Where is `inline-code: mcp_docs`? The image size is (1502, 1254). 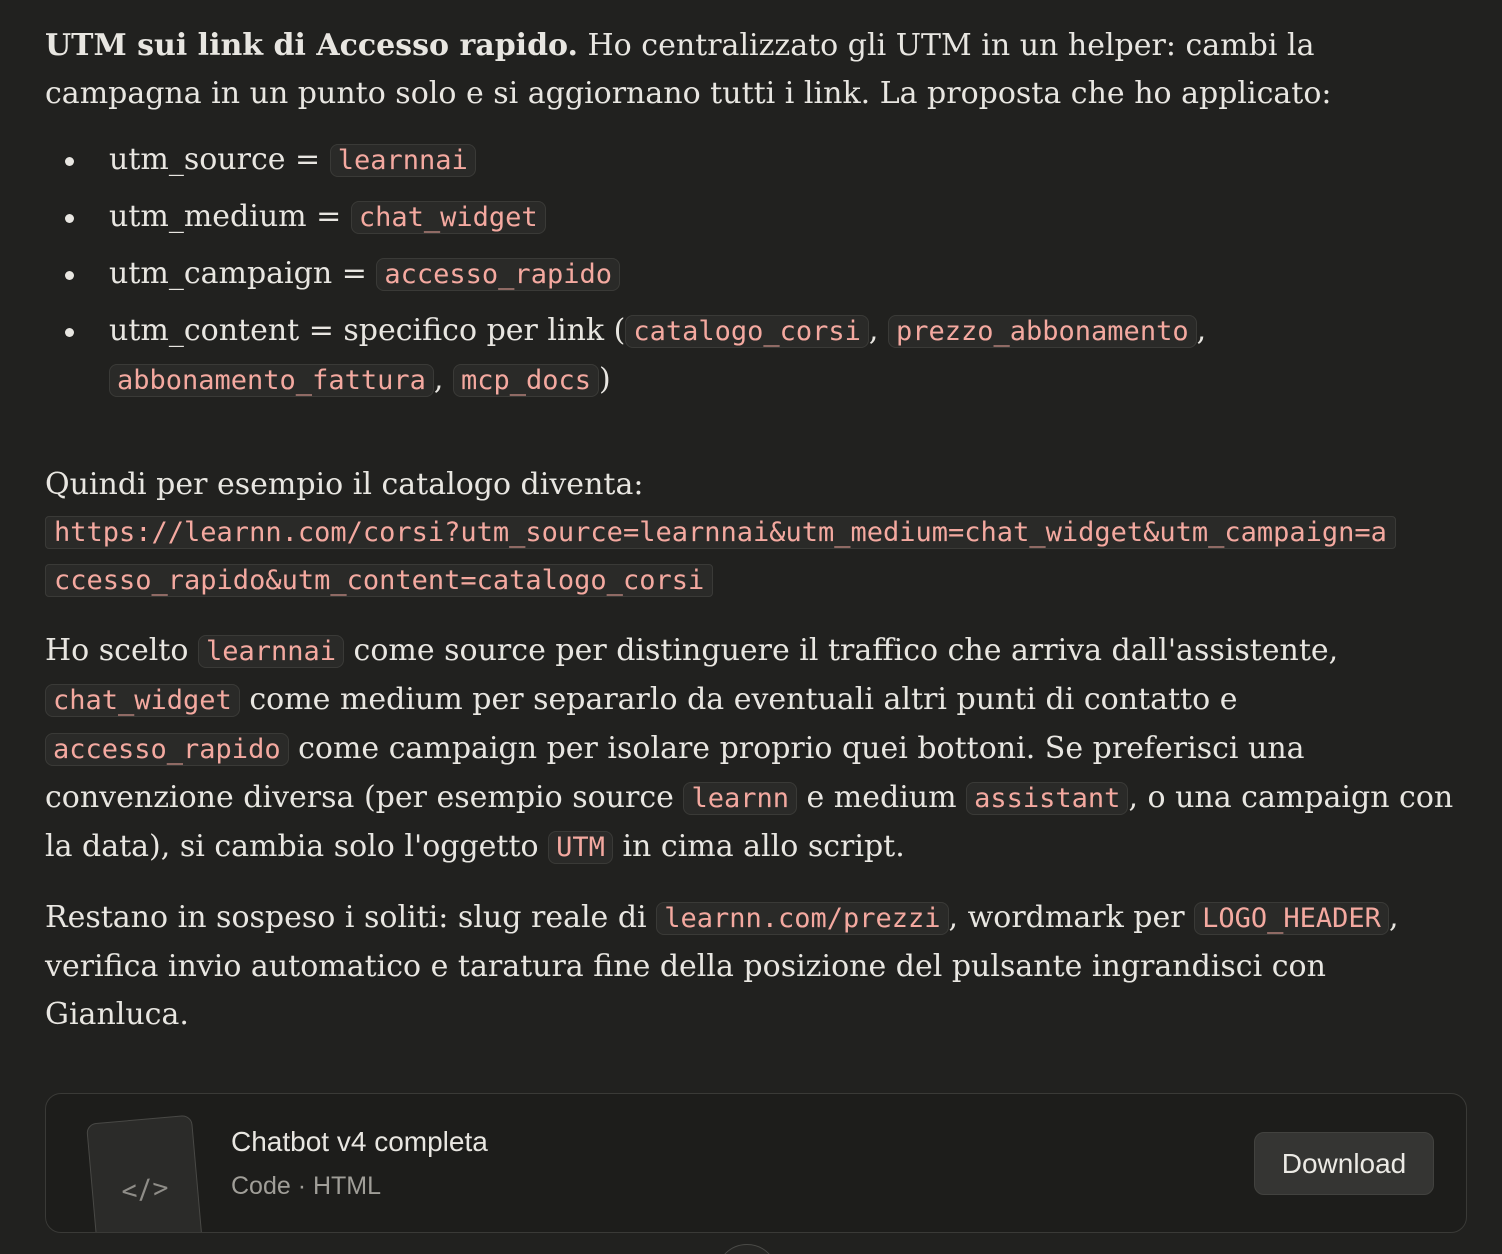 inline-code: mcp_docs is located at coordinates (525, 380).